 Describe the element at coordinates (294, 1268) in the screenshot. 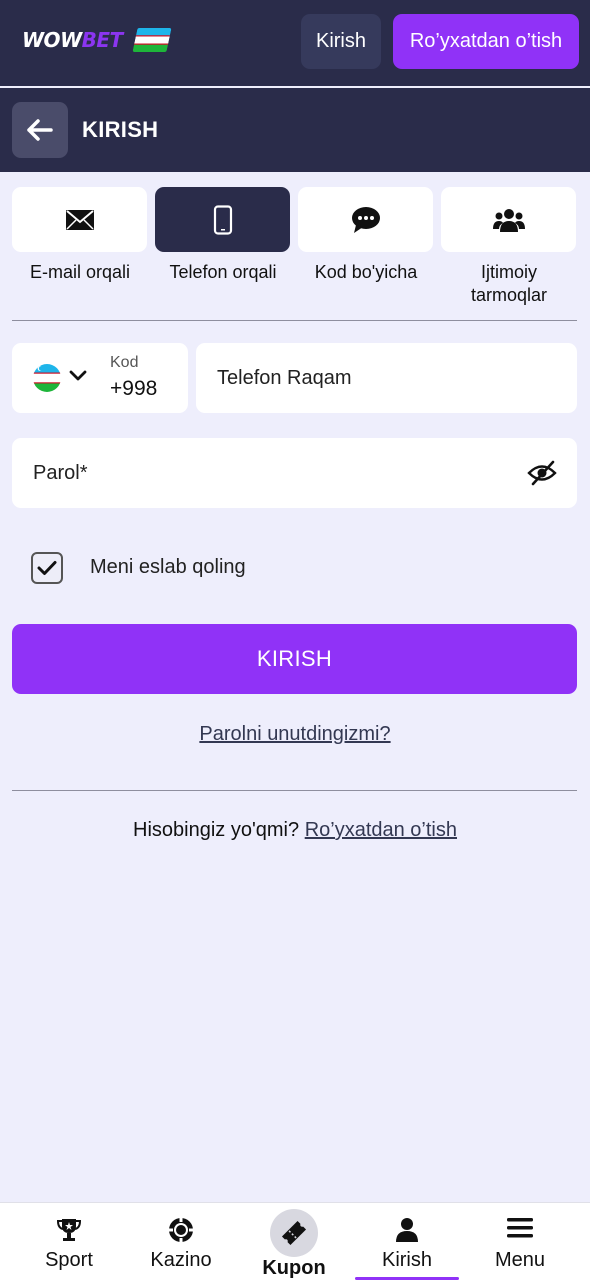

I see `nav-kupon-label: Kupon` at that location.